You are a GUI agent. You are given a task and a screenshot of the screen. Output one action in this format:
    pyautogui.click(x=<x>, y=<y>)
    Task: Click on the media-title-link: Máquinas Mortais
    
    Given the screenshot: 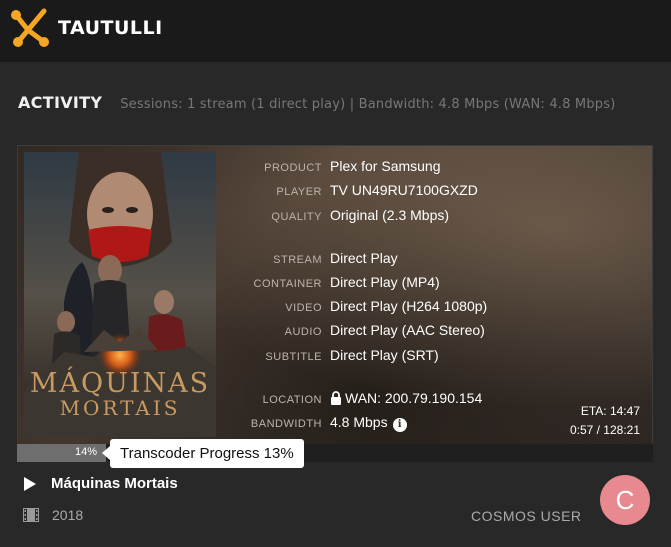 What is the action you would take?
    pyautogui.click(x=100, y=483)
    